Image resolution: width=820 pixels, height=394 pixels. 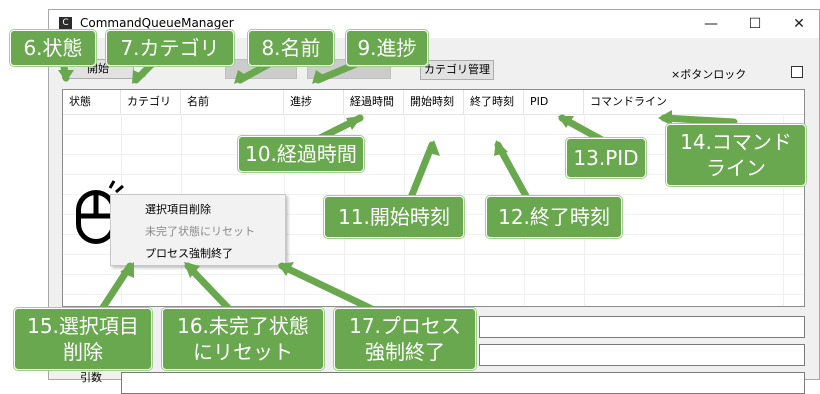 I want to click on callout-progress: 9.進捗, so click(x=387, y=48).